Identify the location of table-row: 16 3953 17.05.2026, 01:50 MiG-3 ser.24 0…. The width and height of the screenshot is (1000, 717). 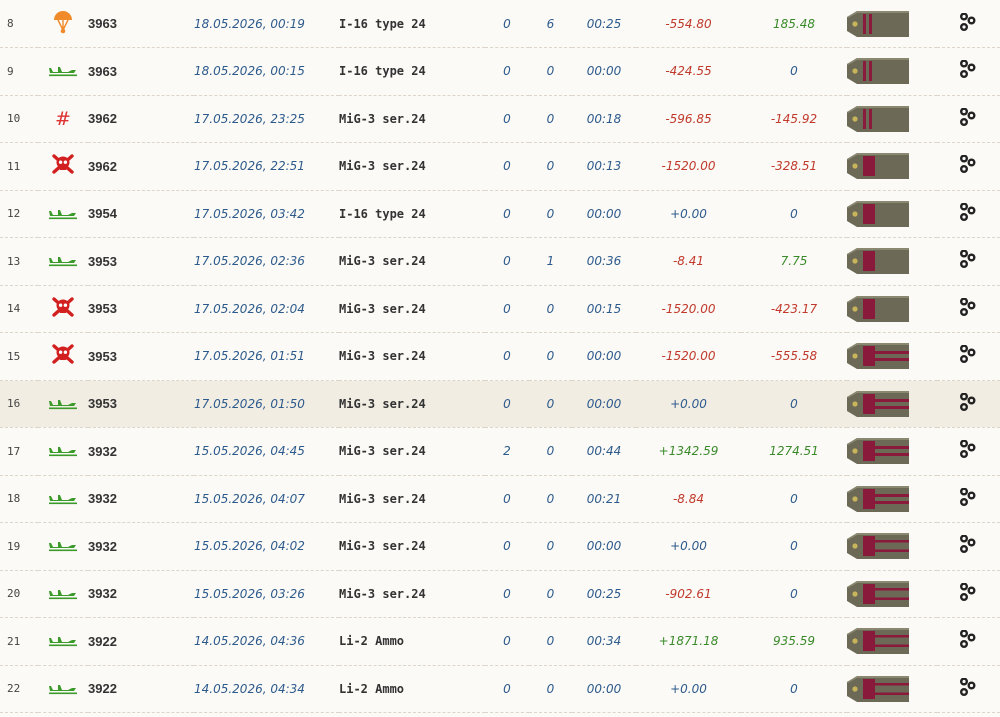
(500, 404).